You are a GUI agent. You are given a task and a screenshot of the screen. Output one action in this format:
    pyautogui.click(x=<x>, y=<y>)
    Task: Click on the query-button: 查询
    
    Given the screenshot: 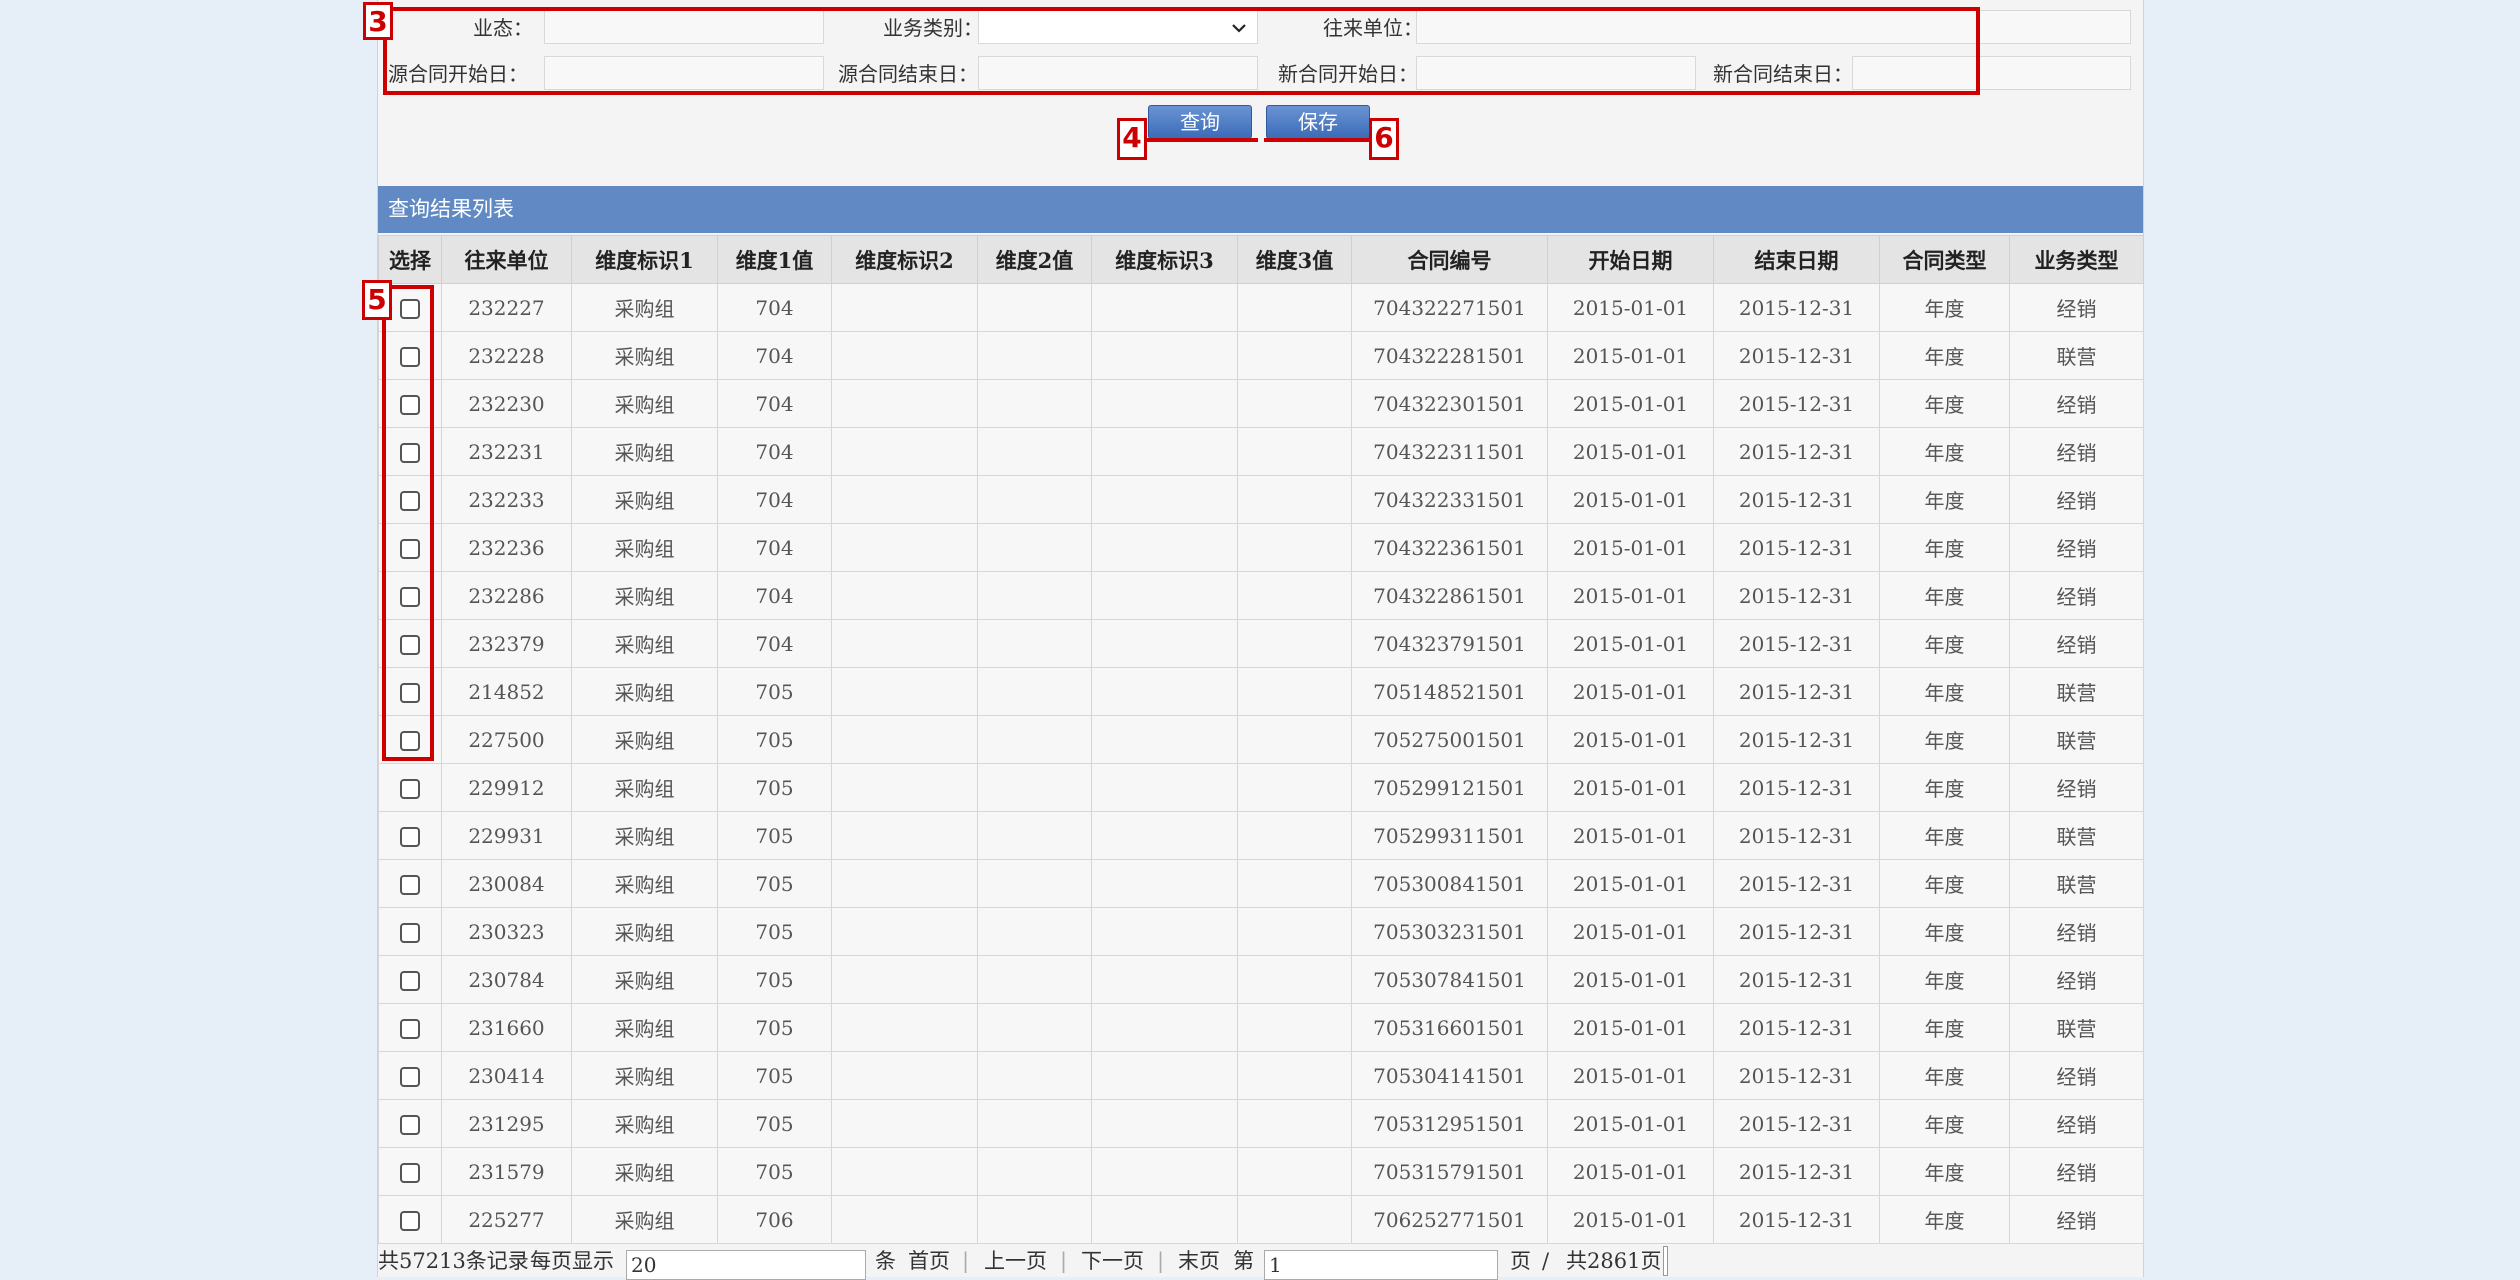 What is the action you would take?
    pyautogui.click(x=1200, y=122)
    